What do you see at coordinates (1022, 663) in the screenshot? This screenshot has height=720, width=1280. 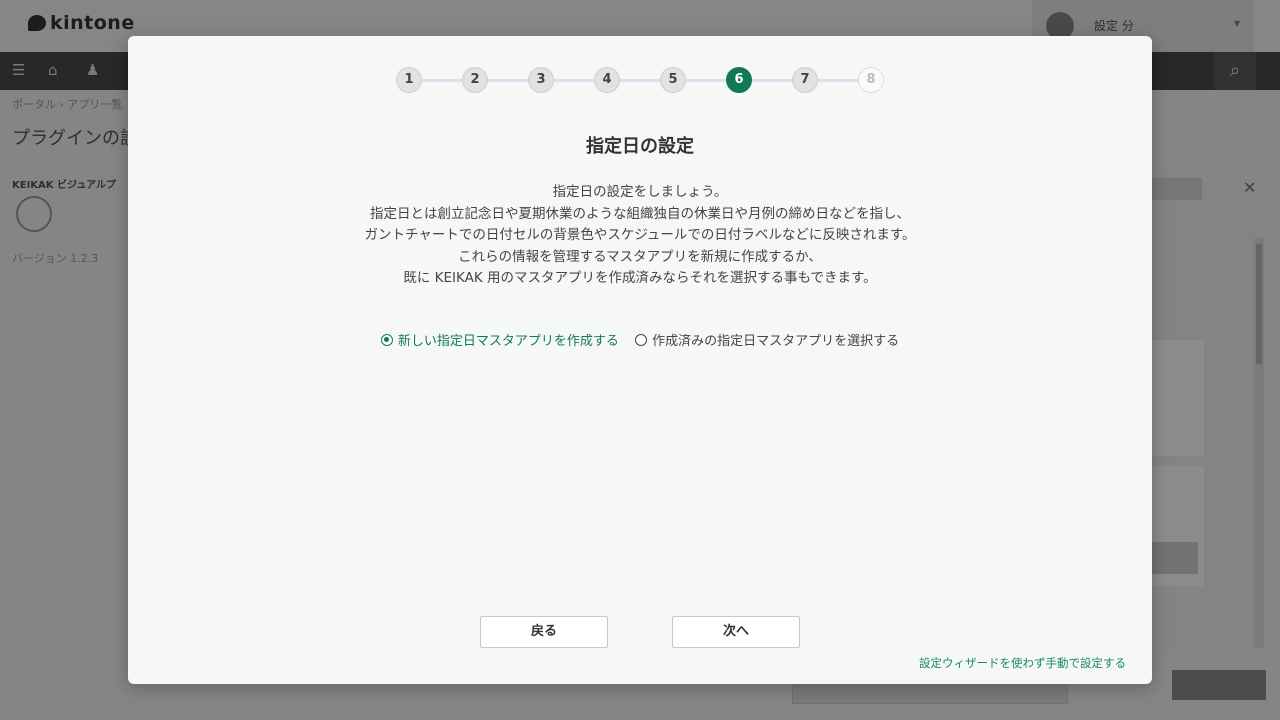 I see `manual-setup-link: 設定ウィザードを使わず手動で設定する` at bounding box center [1022, 663].